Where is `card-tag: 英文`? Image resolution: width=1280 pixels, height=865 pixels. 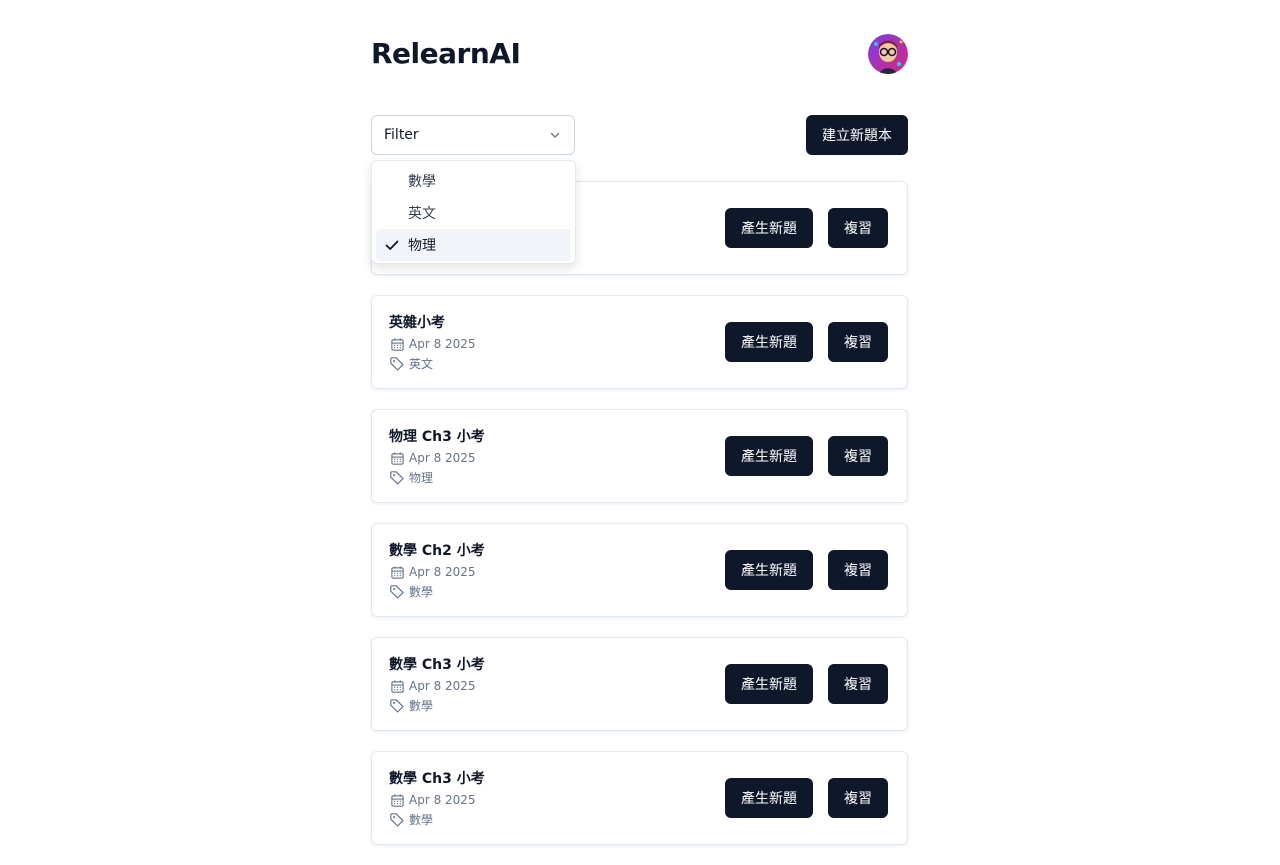 card-tag: 英文 is located at coordinates (411, 364).